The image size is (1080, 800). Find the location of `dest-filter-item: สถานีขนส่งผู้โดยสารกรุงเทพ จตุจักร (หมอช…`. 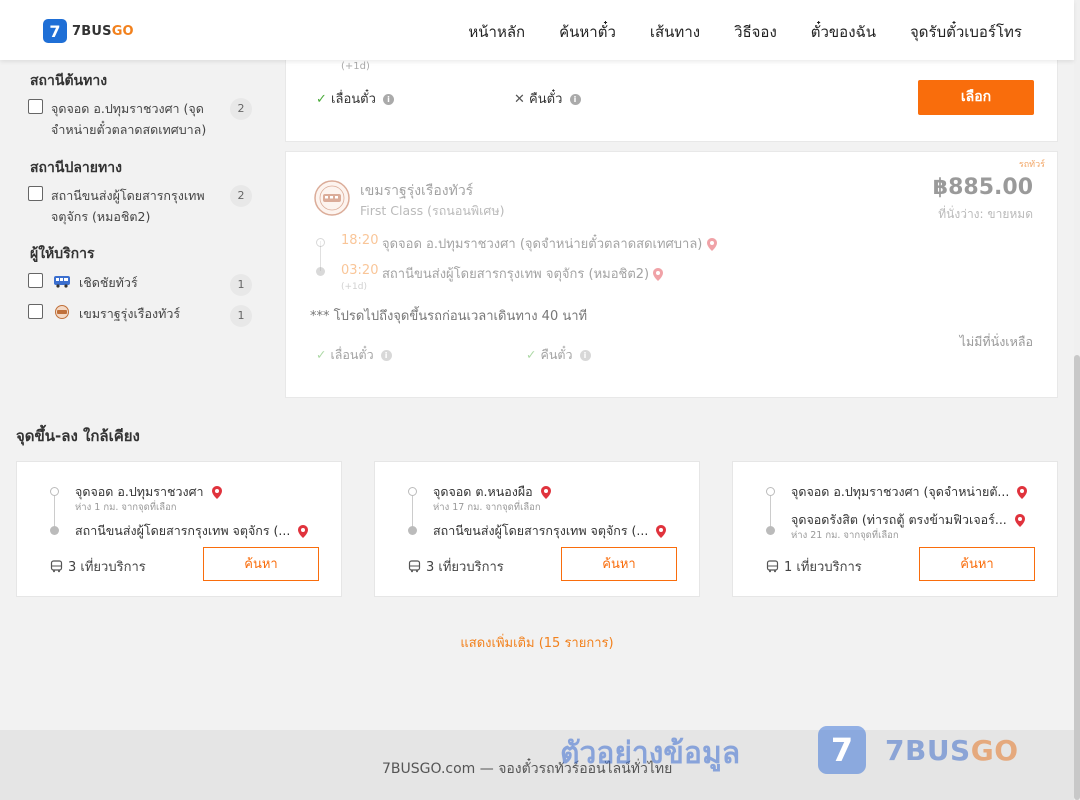

dest-filter-item: สถานีขนส่งผู้โดยสารกรุงเทพ จตุจักร (หมอช… is located at coordinates (141, 206).